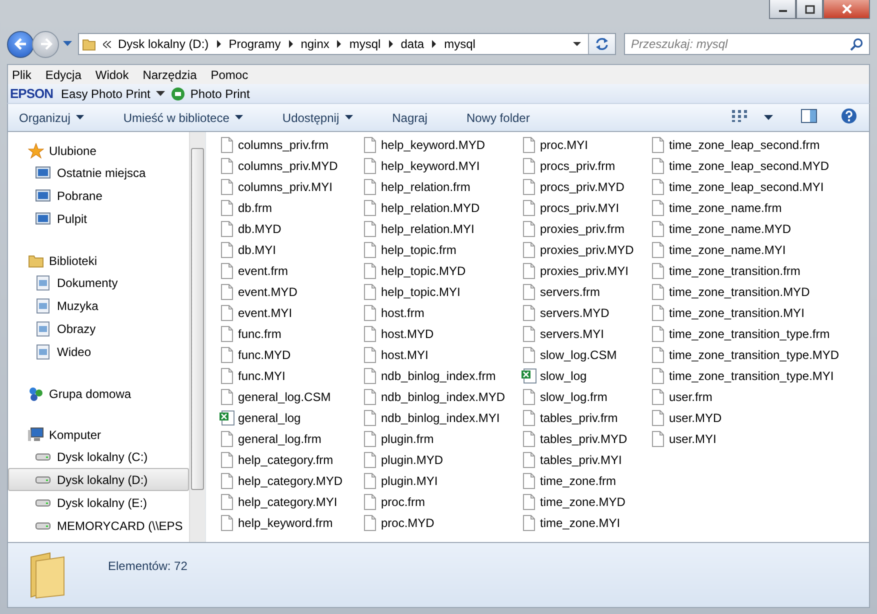 Image resolution: width=877 pixels, height=614 pixels. What do you see at coordinates (98, 456) in the screenshot?
I see `nav-item: Dysk lokalny (C:)` at bounding box center [98, 456].